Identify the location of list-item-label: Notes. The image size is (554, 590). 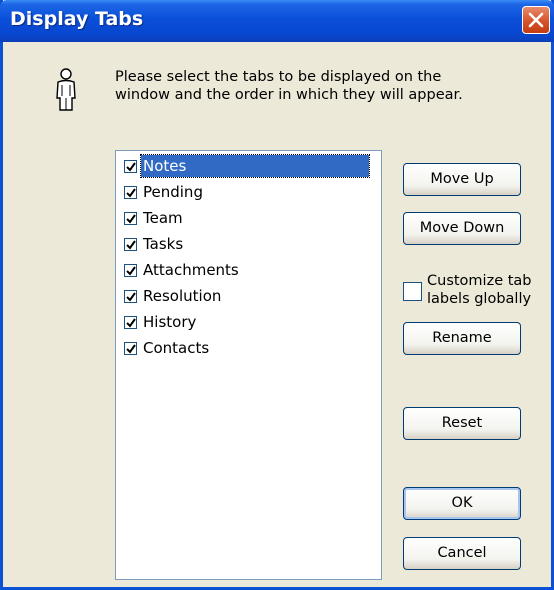
(255, 166).